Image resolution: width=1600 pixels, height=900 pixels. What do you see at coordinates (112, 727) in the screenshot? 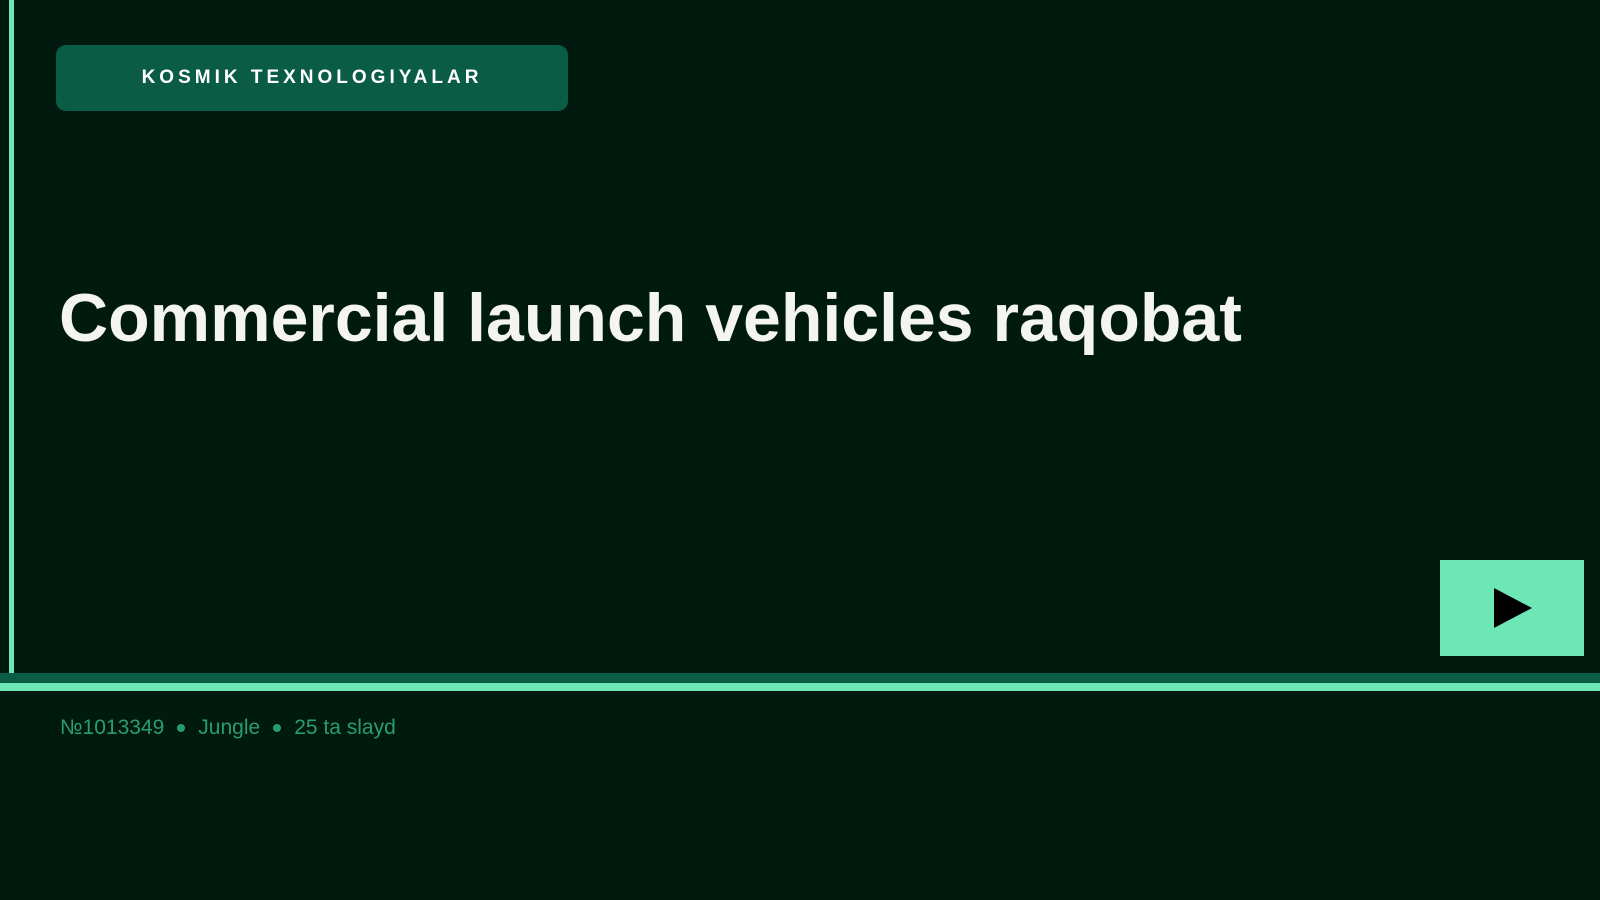
I see `presentation-number: №1013349` at bounding box center [112, 727].